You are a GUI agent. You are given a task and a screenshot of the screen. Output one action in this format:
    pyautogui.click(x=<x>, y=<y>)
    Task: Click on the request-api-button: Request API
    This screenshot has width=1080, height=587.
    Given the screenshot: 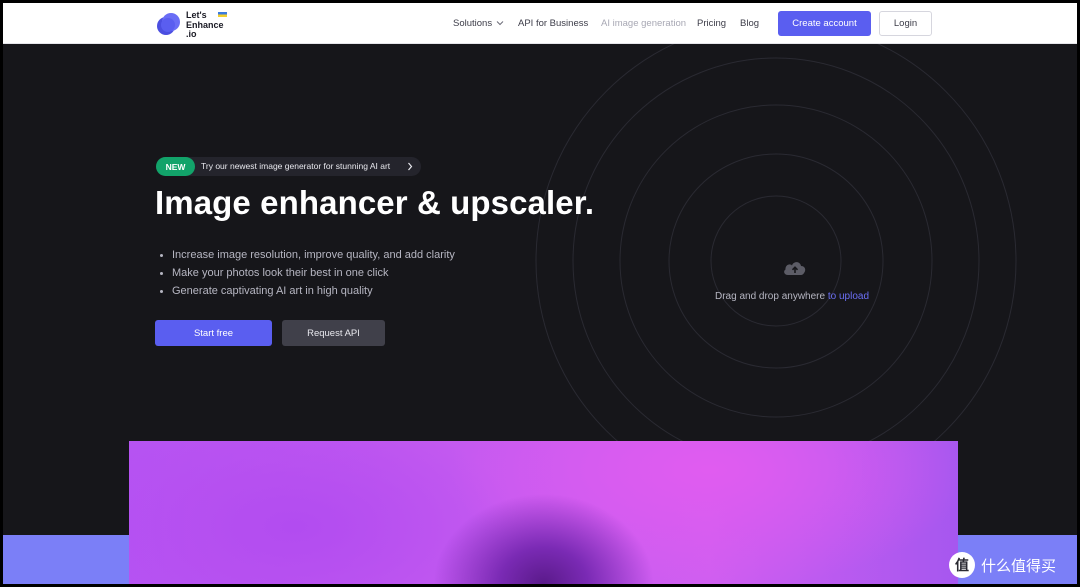 What is the action you would take?
    pyautogui.click(x=333, y=333)
    